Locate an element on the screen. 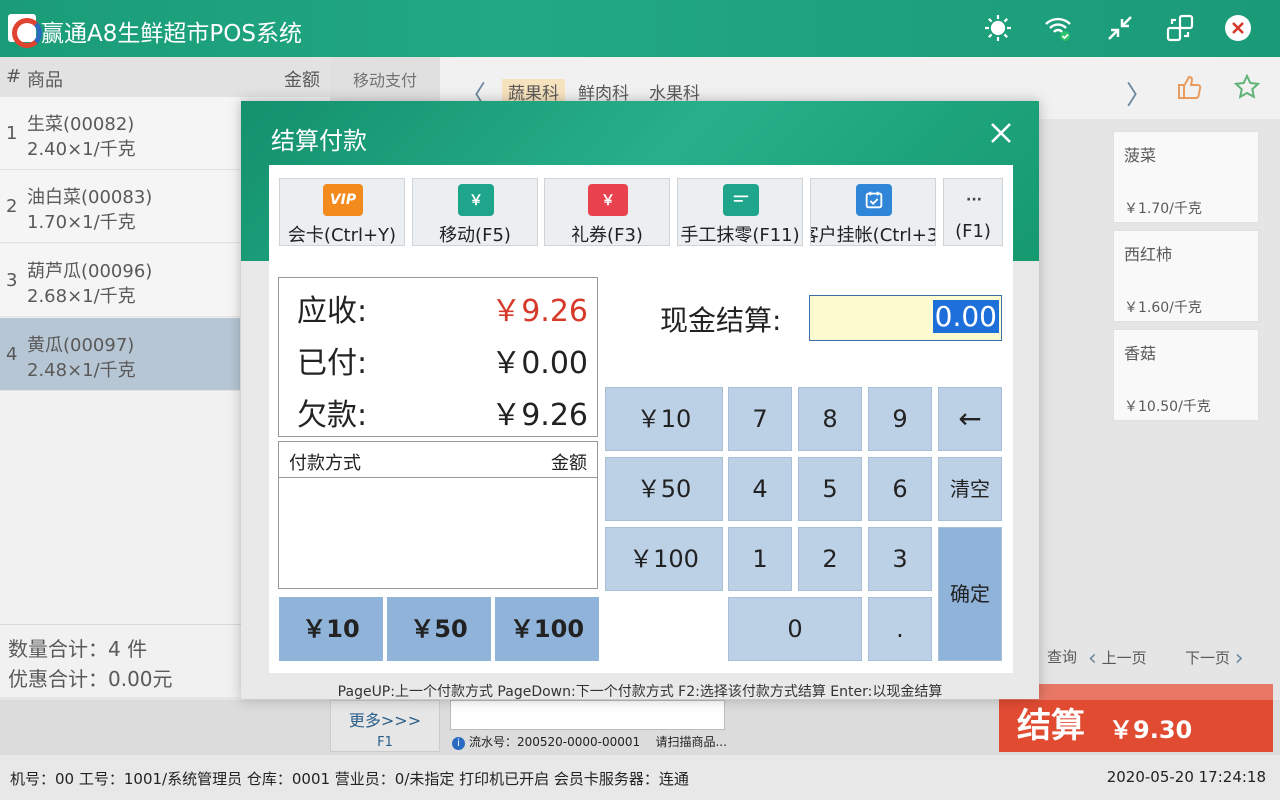 This screenshot has width=1280, height=800. cash-label: 现金结算: is located at coordinates (721, 320).